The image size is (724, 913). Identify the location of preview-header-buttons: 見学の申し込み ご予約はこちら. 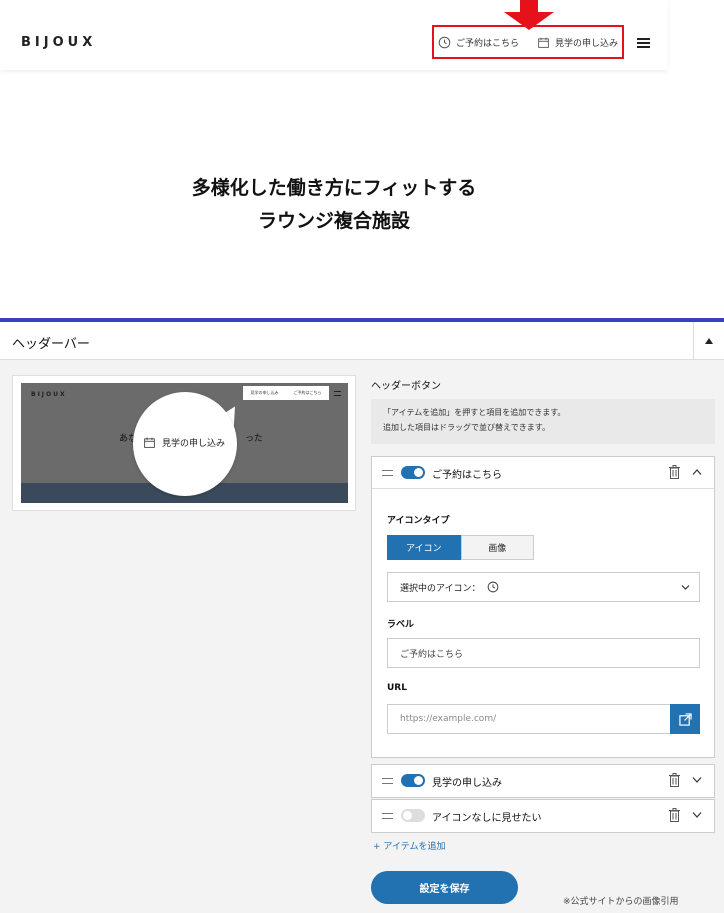
(286, 393).